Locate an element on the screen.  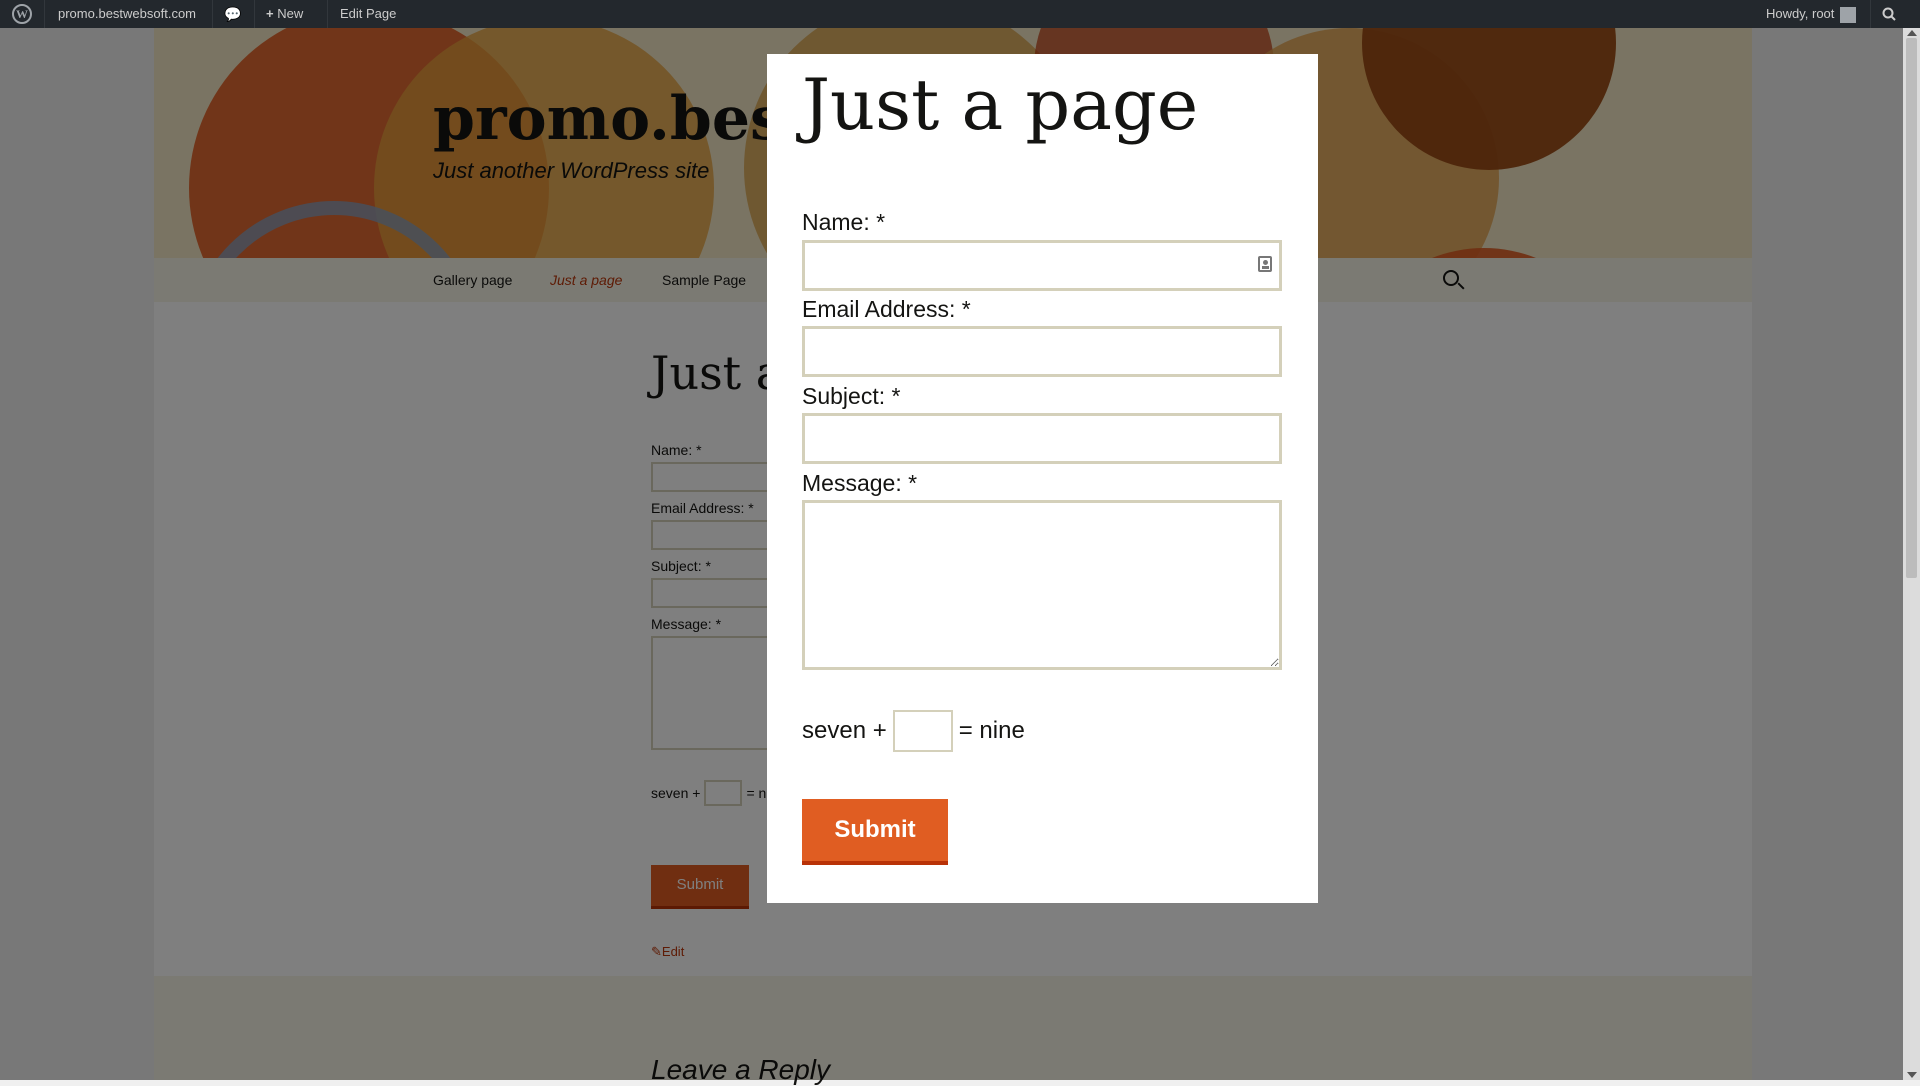
account-menu: Howdy, root is located at coordinates (1811, 14).